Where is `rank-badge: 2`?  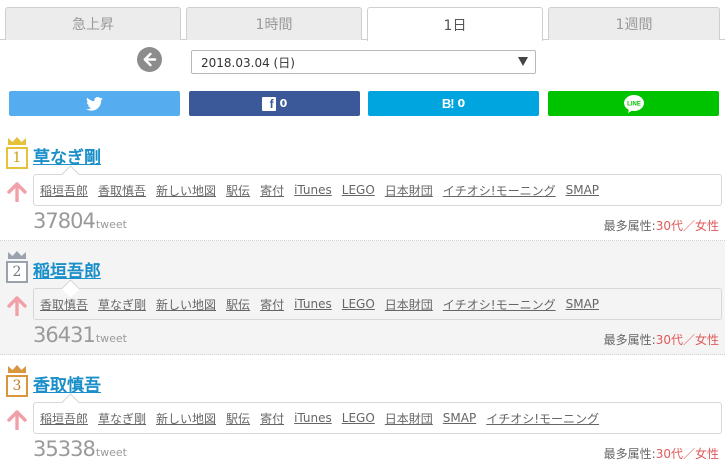 rank-badge: 2 is located at coordinates (17, 267).